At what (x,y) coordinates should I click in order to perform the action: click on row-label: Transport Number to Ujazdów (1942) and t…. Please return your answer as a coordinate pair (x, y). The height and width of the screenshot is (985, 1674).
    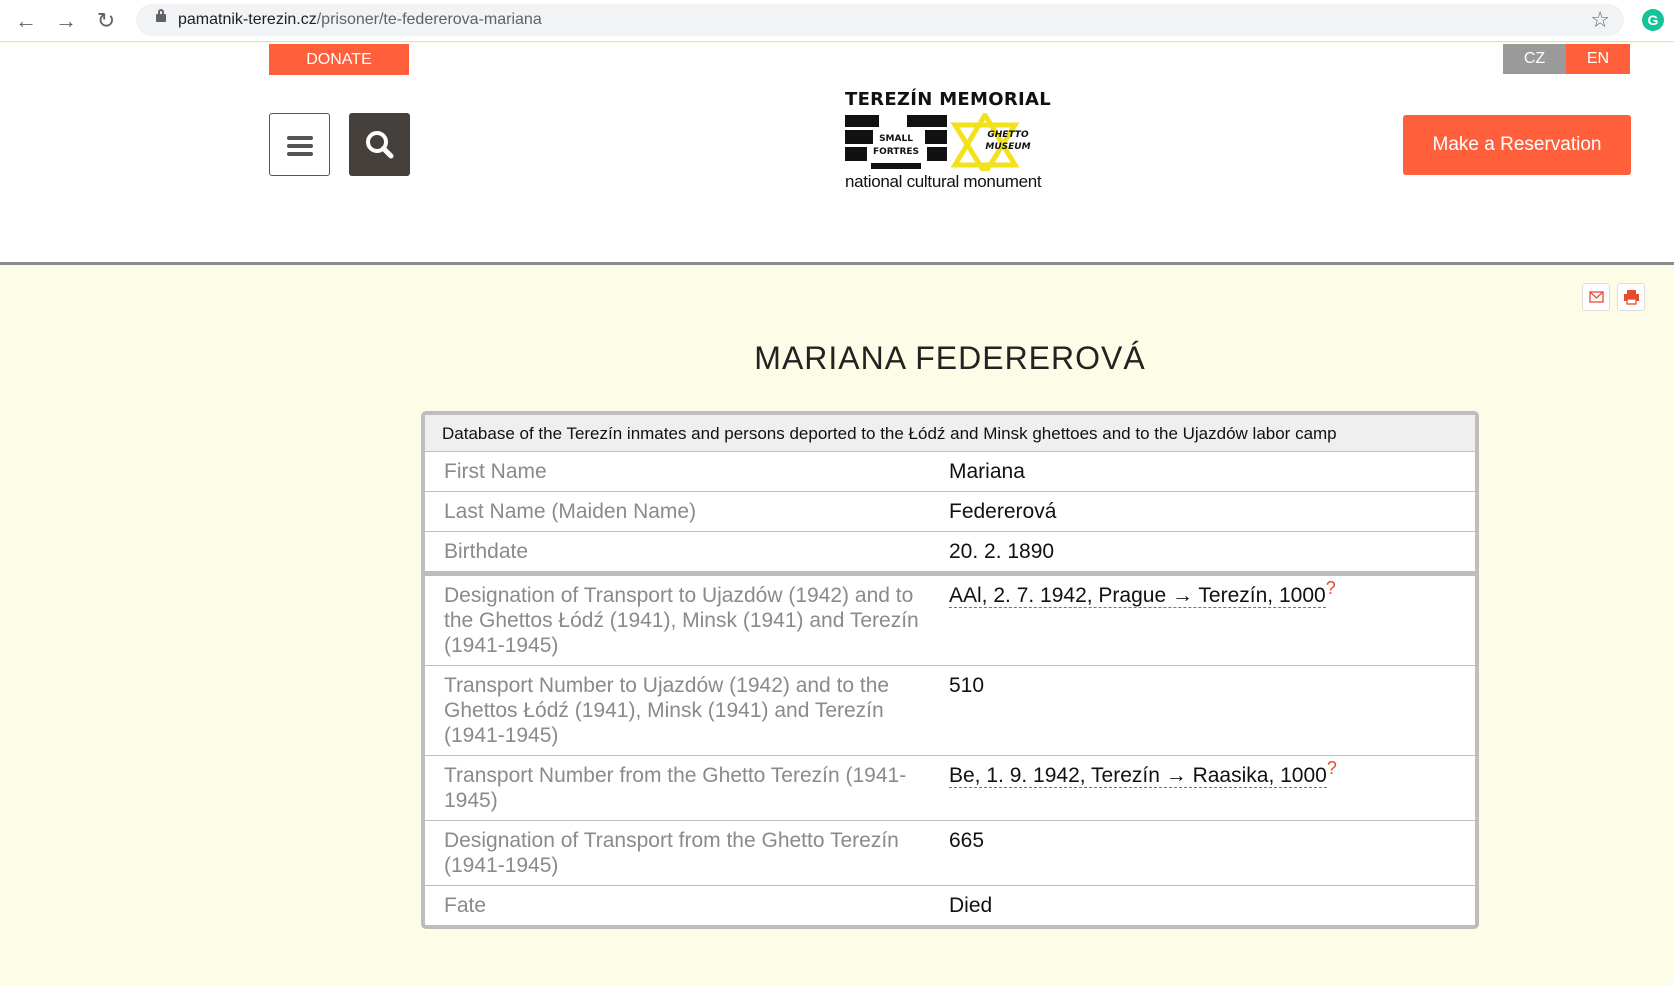
    Looking at the image, I should click on (667, 710).